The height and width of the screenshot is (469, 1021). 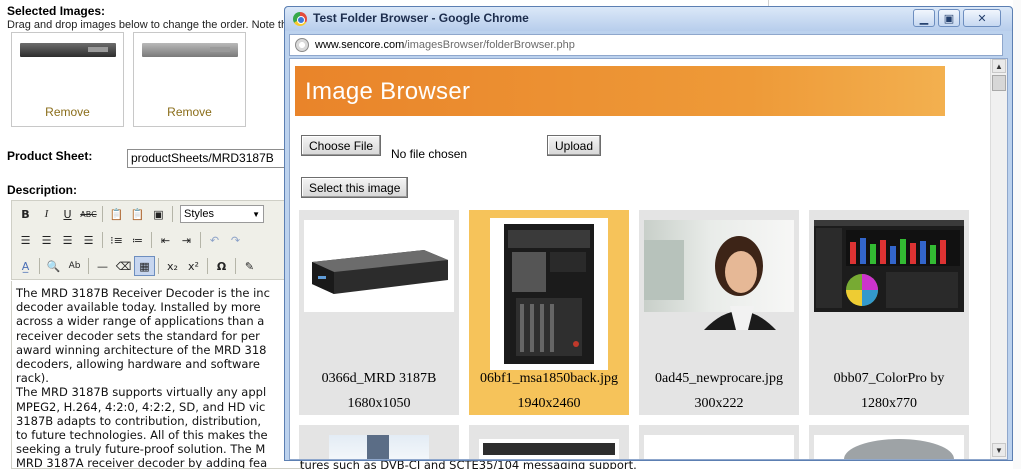 I want to click on support-agent-photo, so click(x=719, y=275).